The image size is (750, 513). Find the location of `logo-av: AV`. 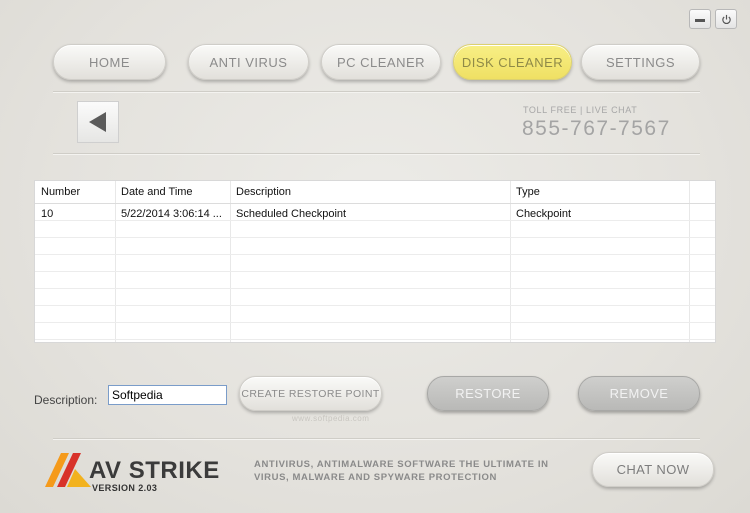

logo-av: AV is located at coordinates (105, 470).